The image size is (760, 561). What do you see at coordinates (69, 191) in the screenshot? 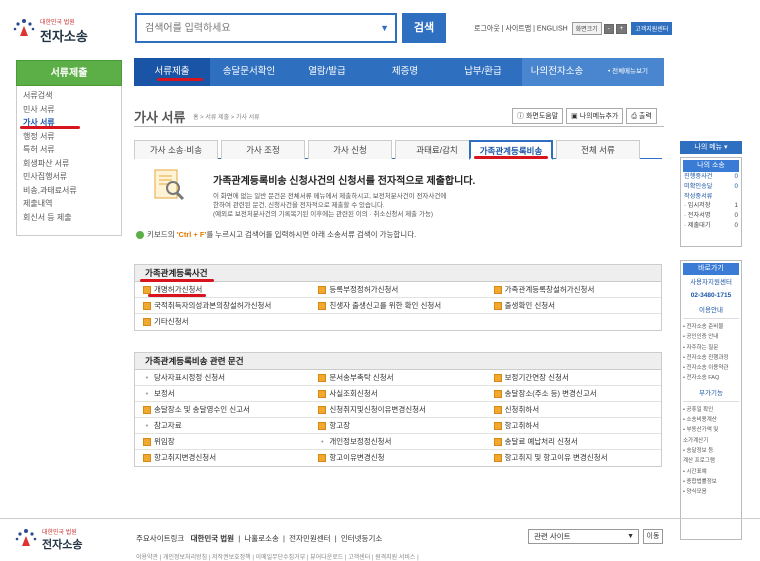
I see `lnb-item-nonlitigation: 비송,과태료서류` at bounding box center [69, 191].